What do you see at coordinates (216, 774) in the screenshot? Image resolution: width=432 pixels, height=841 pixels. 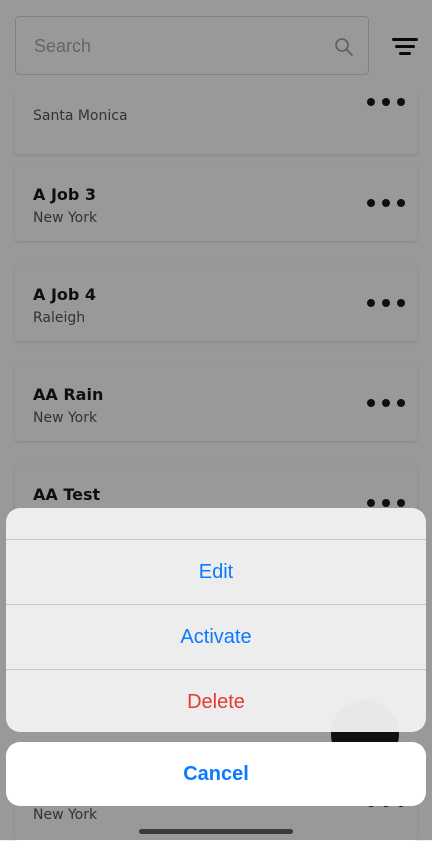 I see `cancel-button: Cancel` at bounding box center [216, 774].